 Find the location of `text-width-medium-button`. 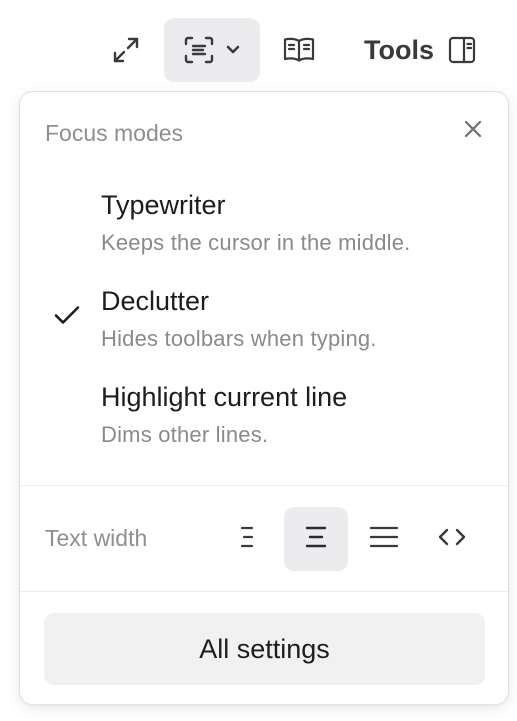

text-width-medium-button is located at coordinates (316, 539).